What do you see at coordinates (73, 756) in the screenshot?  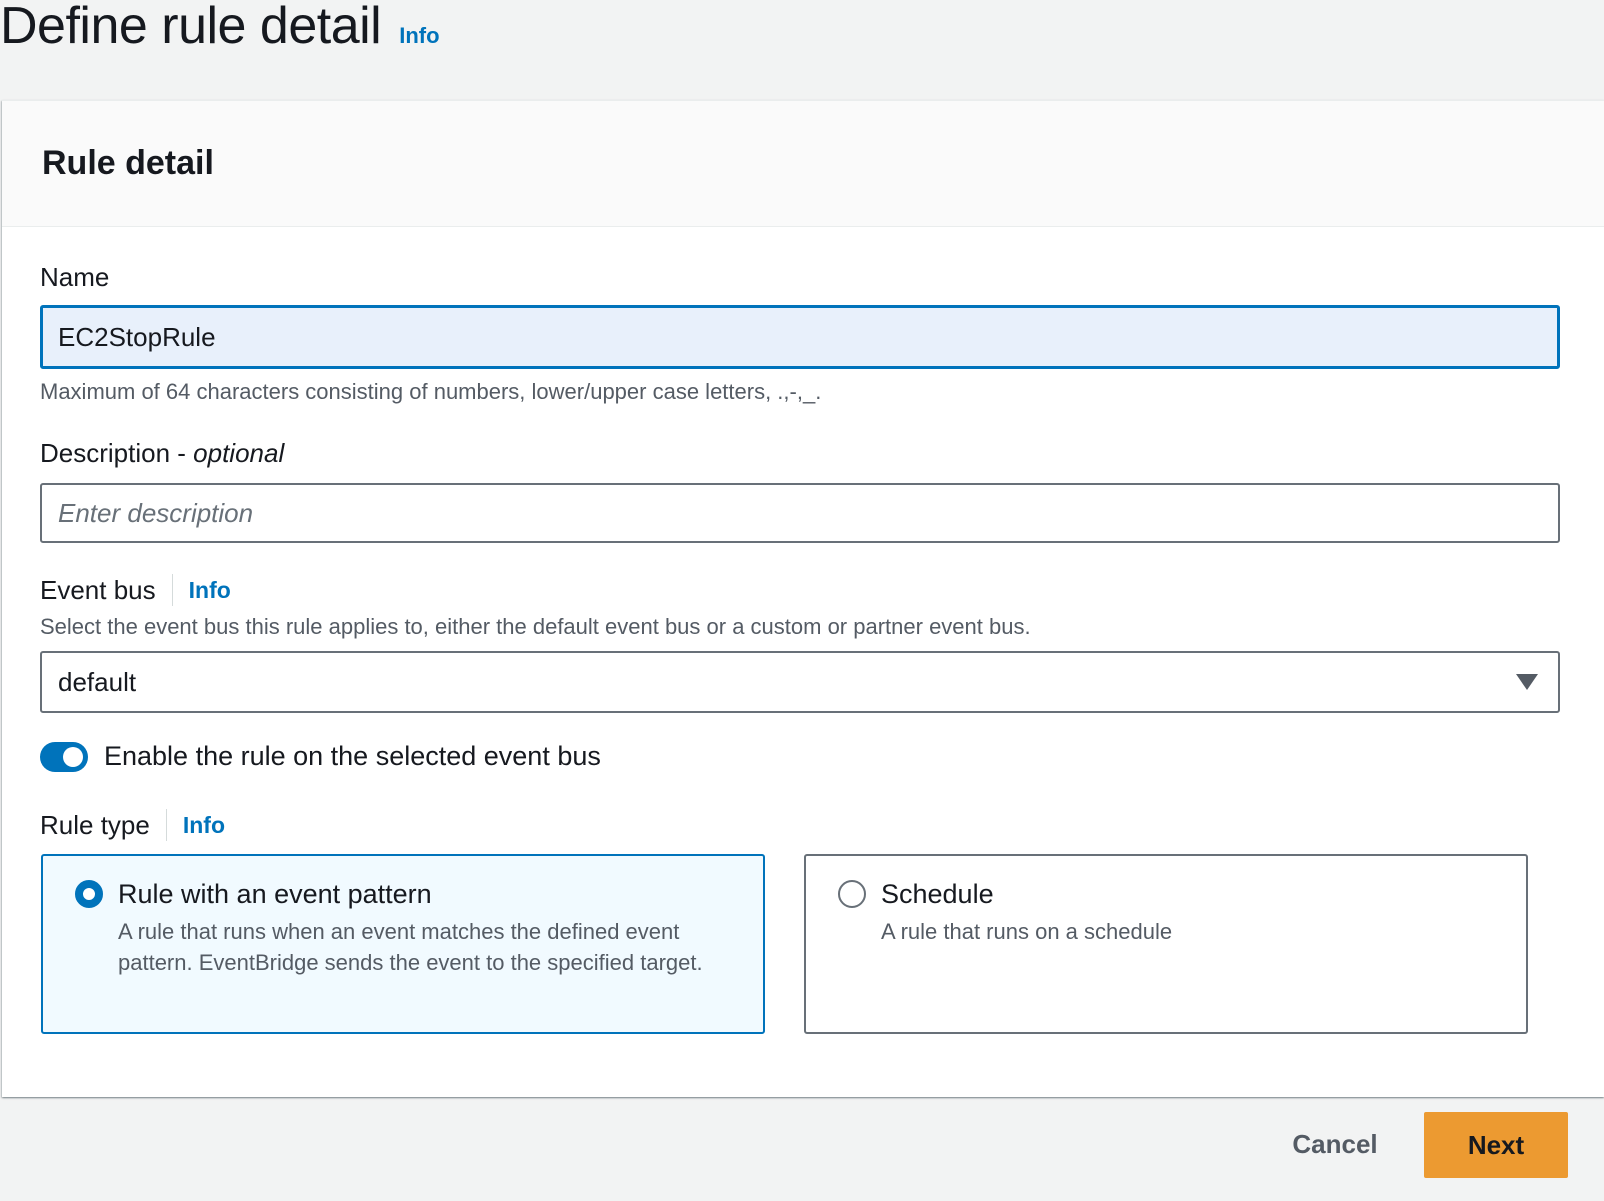 I see `toggle-knob` at bounding box center [73, 756].